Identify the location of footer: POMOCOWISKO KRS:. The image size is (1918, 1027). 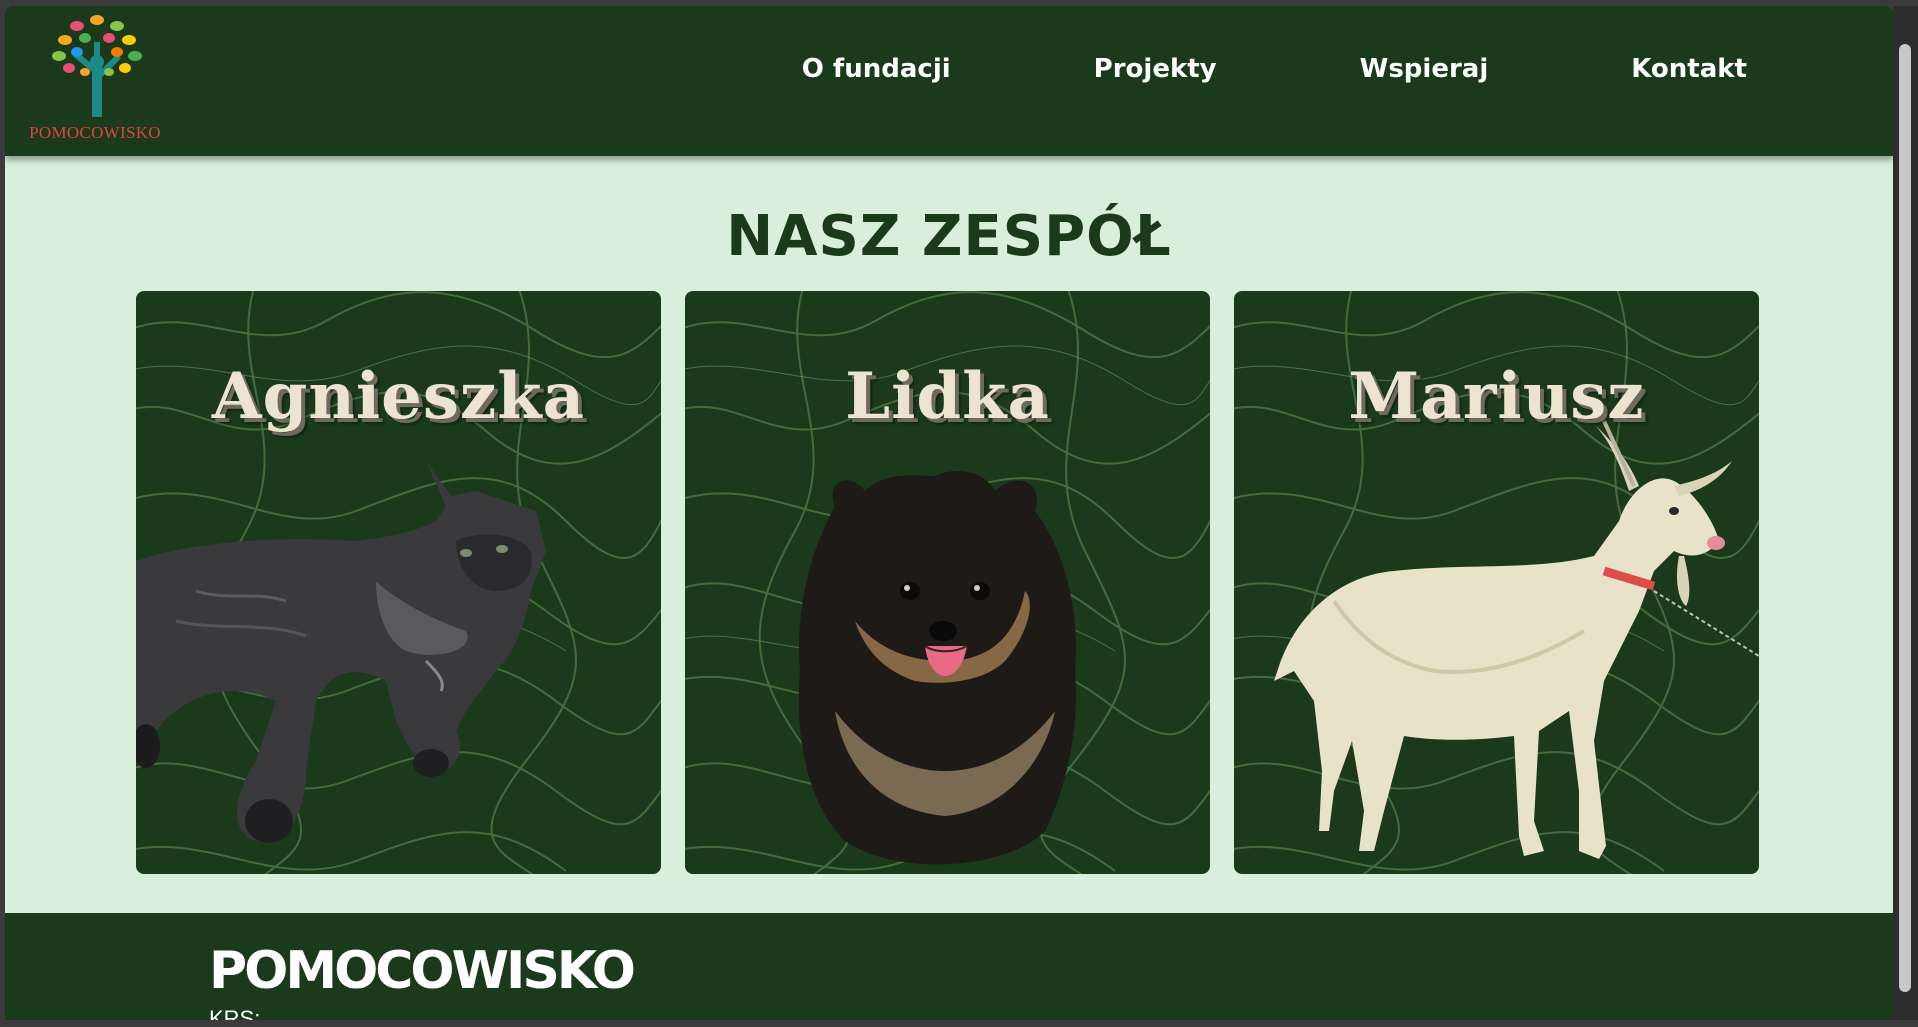
(949, 966).